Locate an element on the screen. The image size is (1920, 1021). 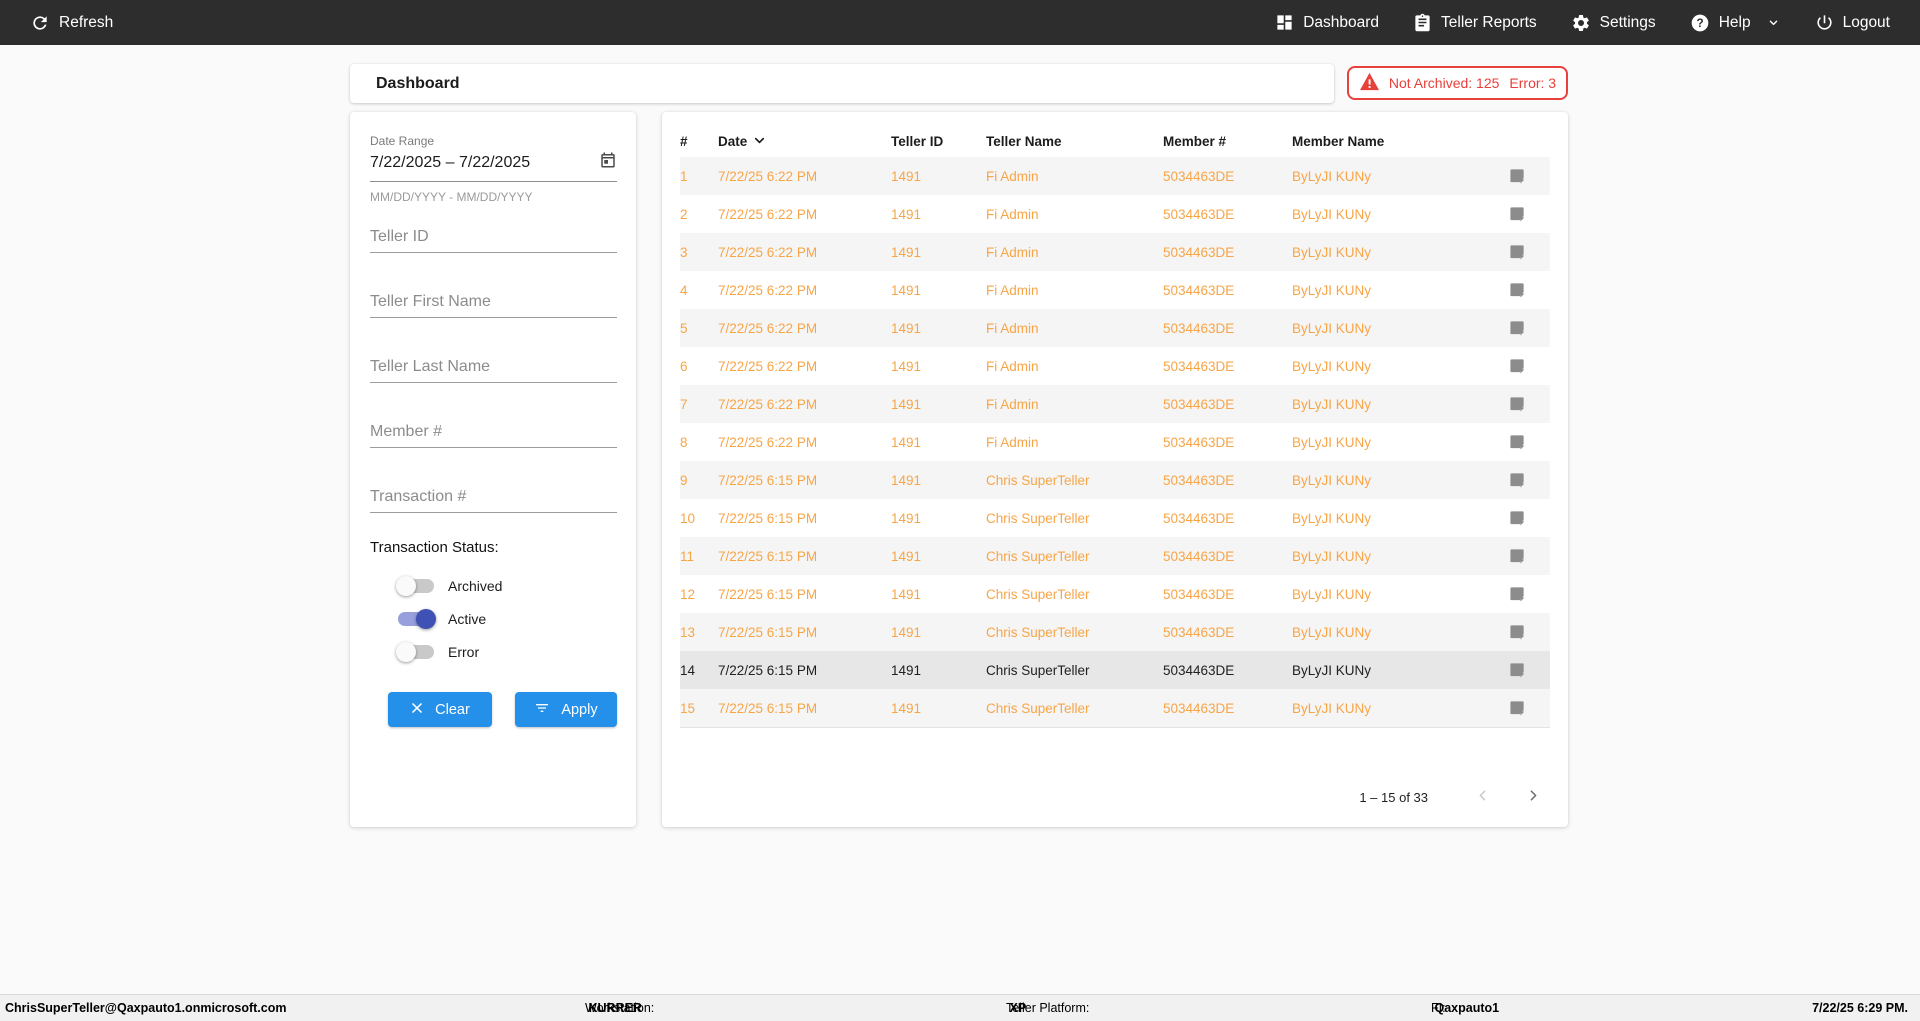
help-icon: ? is located at coordinates (1700, 23).